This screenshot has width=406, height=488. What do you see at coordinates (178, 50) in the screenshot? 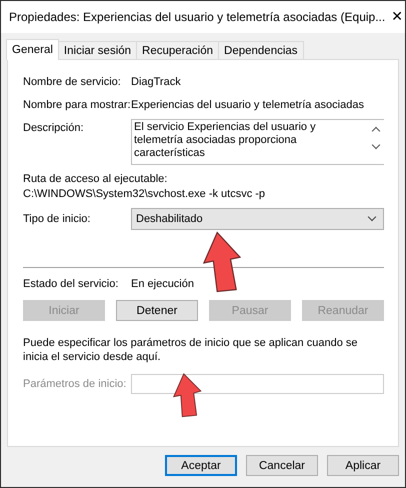
I see `tab: Recuperación` at bounding box center [178, 50].